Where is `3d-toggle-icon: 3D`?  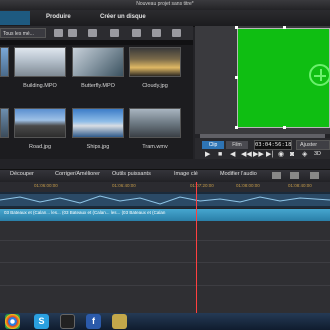
3d-toggle-icon: 3D is located at coordinates (317, 154).